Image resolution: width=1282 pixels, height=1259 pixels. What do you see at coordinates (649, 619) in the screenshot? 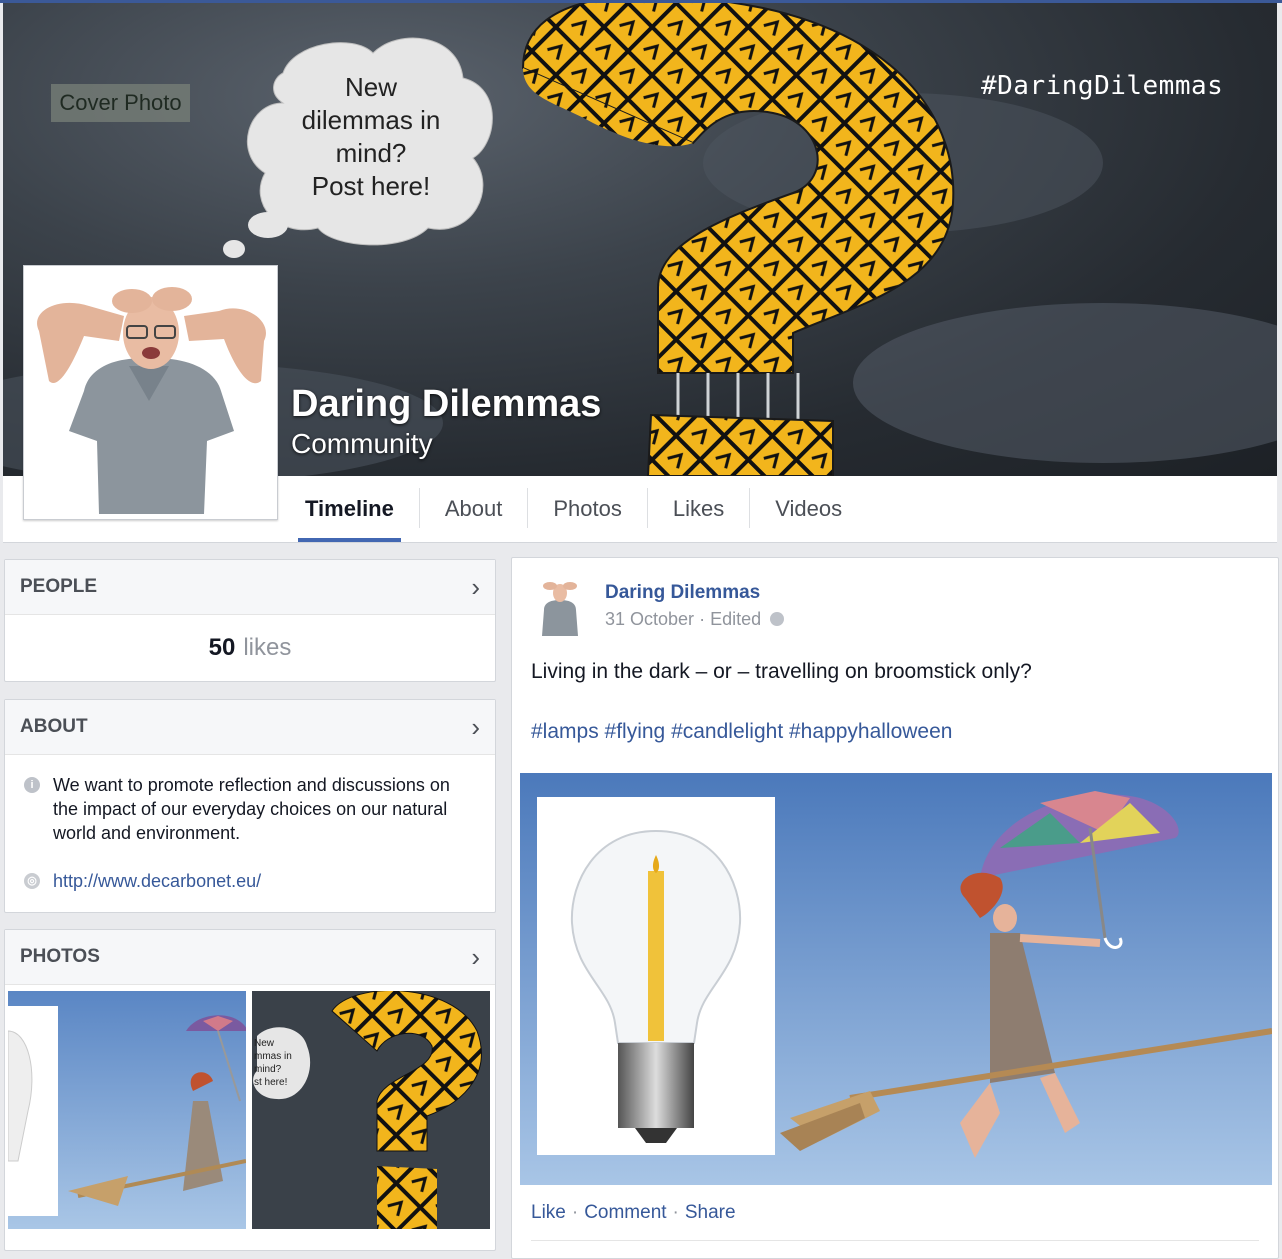
I see `post-date: 31 October` at bounding box center [649, 619].